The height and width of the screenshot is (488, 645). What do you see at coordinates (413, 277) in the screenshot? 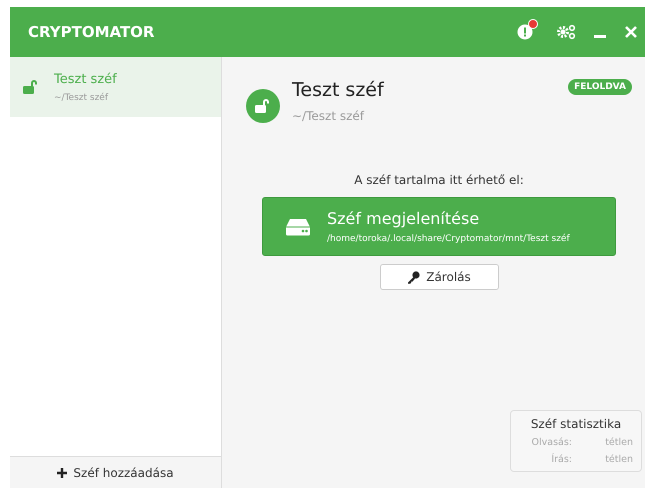
I see `key-icon` at bounding box center [413, 277].